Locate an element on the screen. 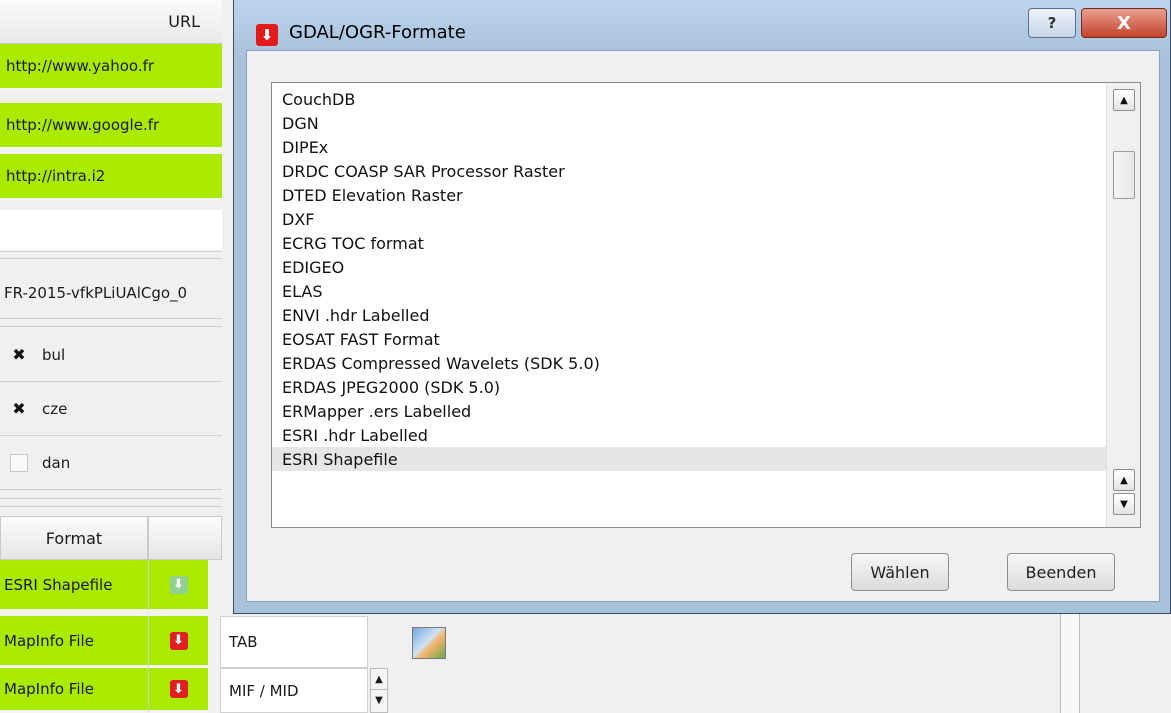 This screenshot has width=1171, height=713. list-item: ELAS is located at coordinates (689, 291).